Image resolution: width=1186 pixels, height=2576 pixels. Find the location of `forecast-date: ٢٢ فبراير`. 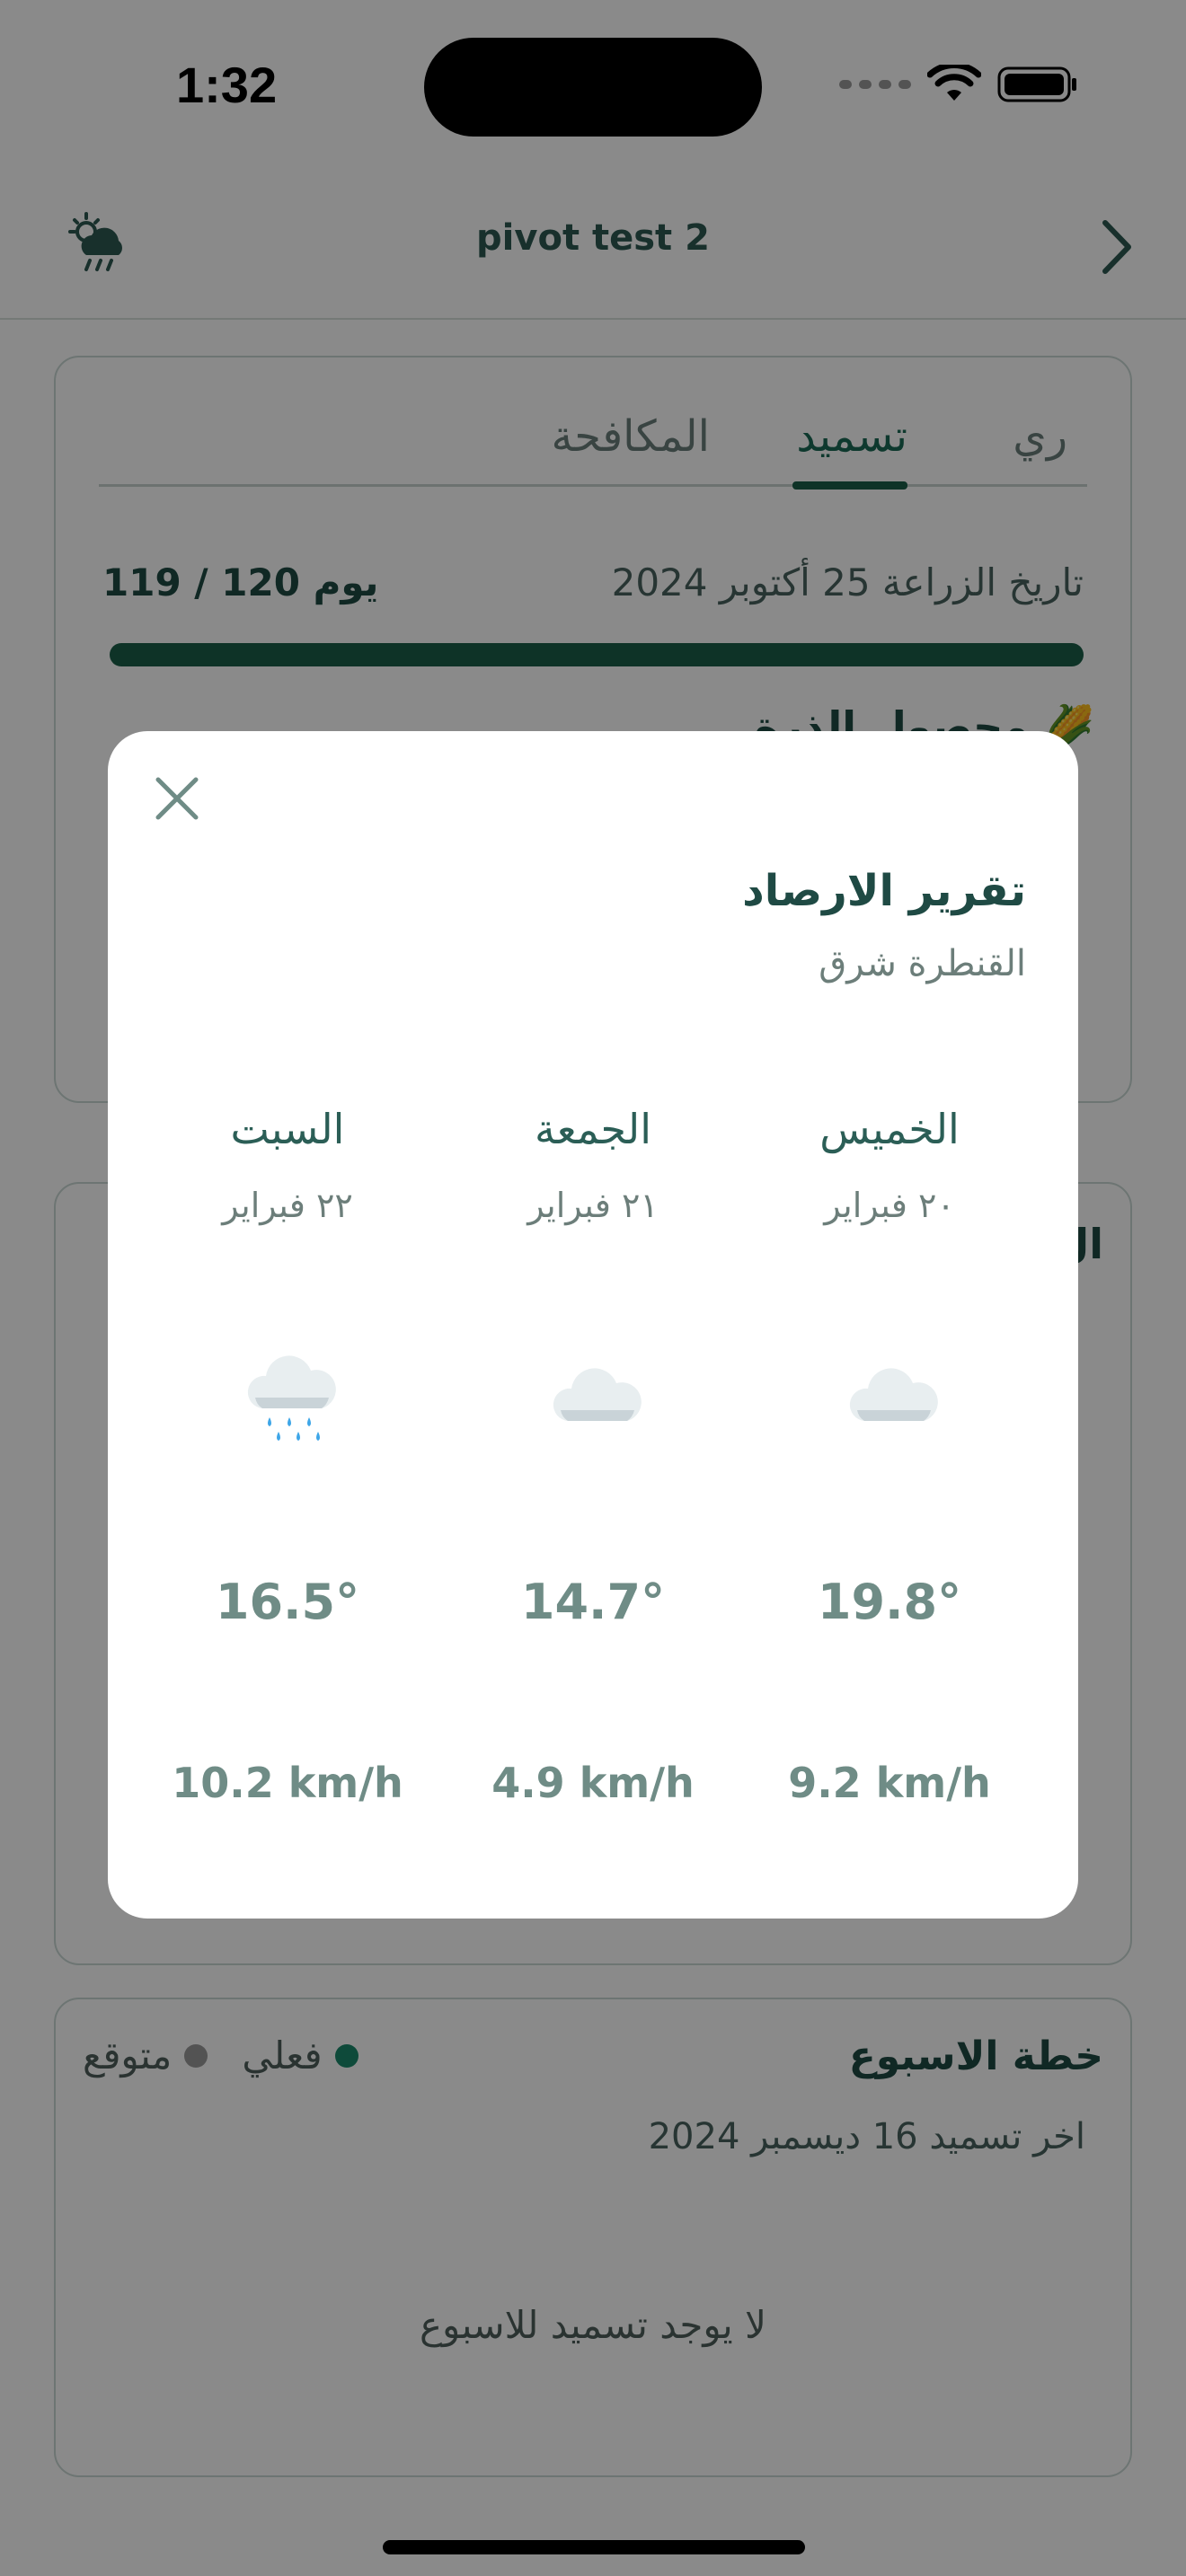

forecast-date: ٢٢ فبراير is located at coordinates (287, 1205).